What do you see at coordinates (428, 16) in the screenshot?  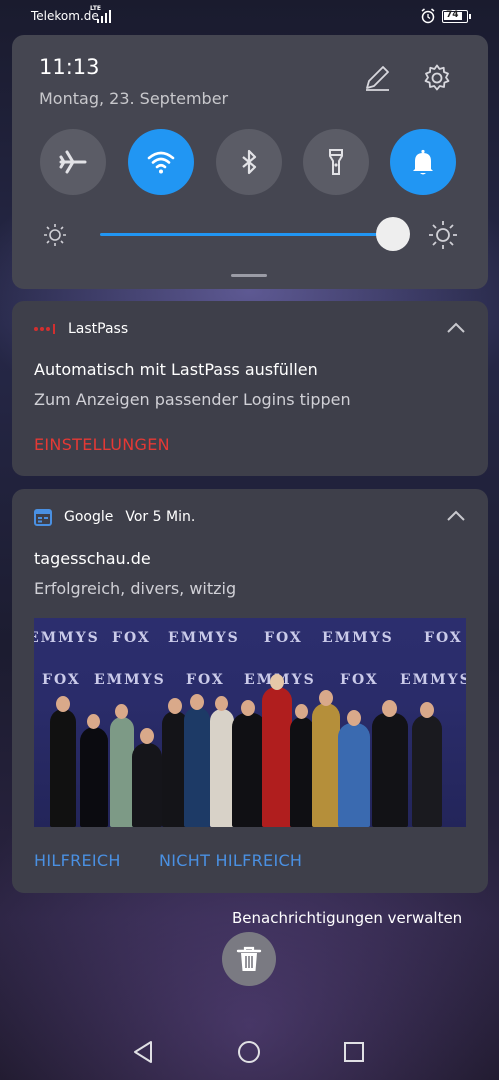 I see `alarm-icon` at bounding box center [428, 16].